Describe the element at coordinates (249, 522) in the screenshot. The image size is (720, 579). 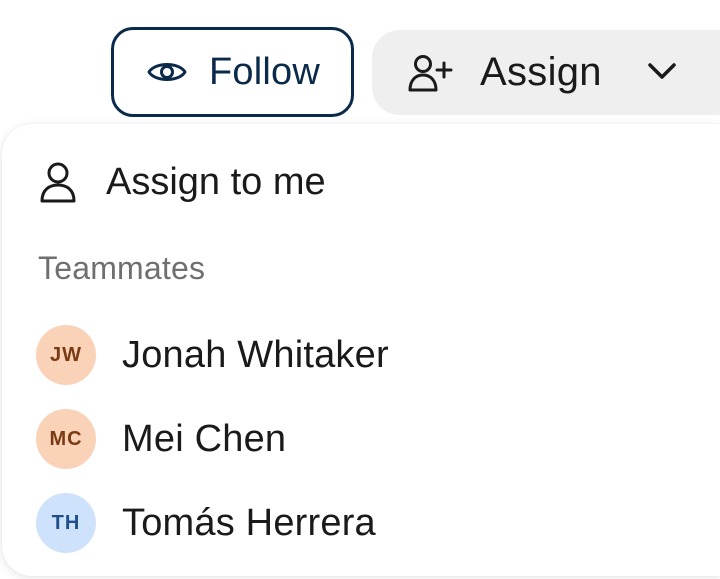
I see `teammate-name: Tomás Herrera` at that location.